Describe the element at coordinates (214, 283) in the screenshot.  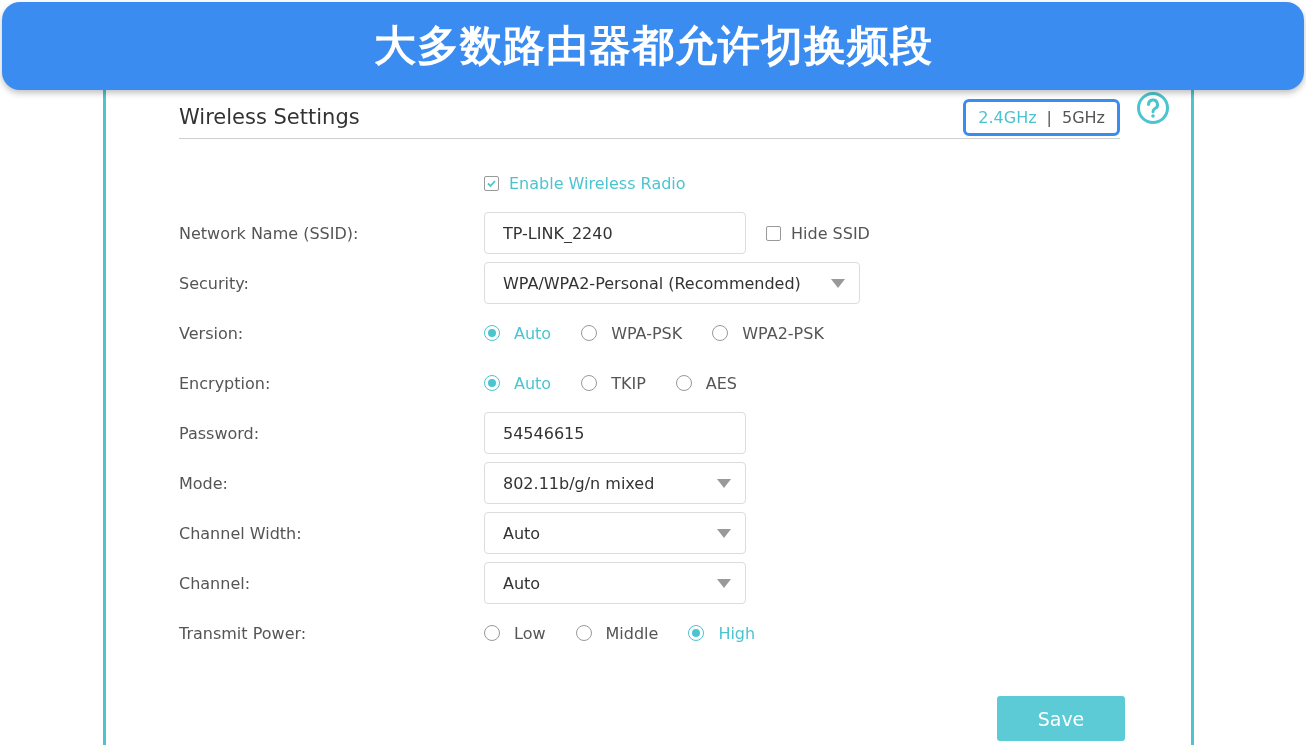
I see `field-label: Security:` at that location.